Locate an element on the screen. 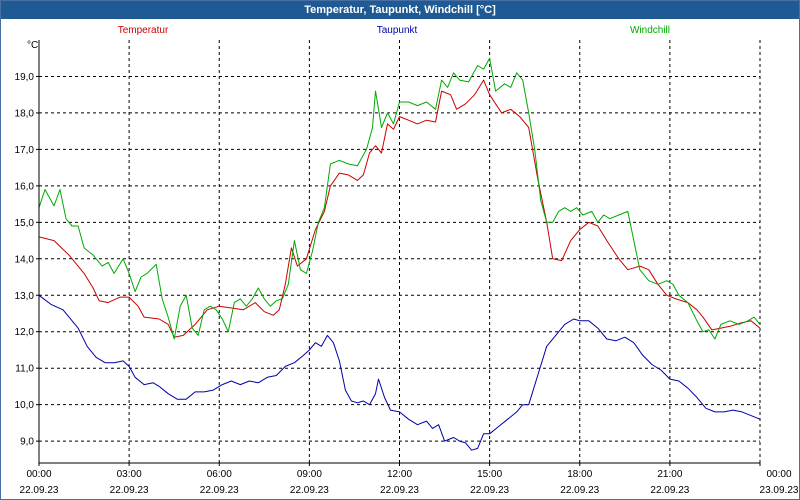 This screenshot has height=500, width=800. y-tick-label: 11,0 is located at coordinates (24, 369).